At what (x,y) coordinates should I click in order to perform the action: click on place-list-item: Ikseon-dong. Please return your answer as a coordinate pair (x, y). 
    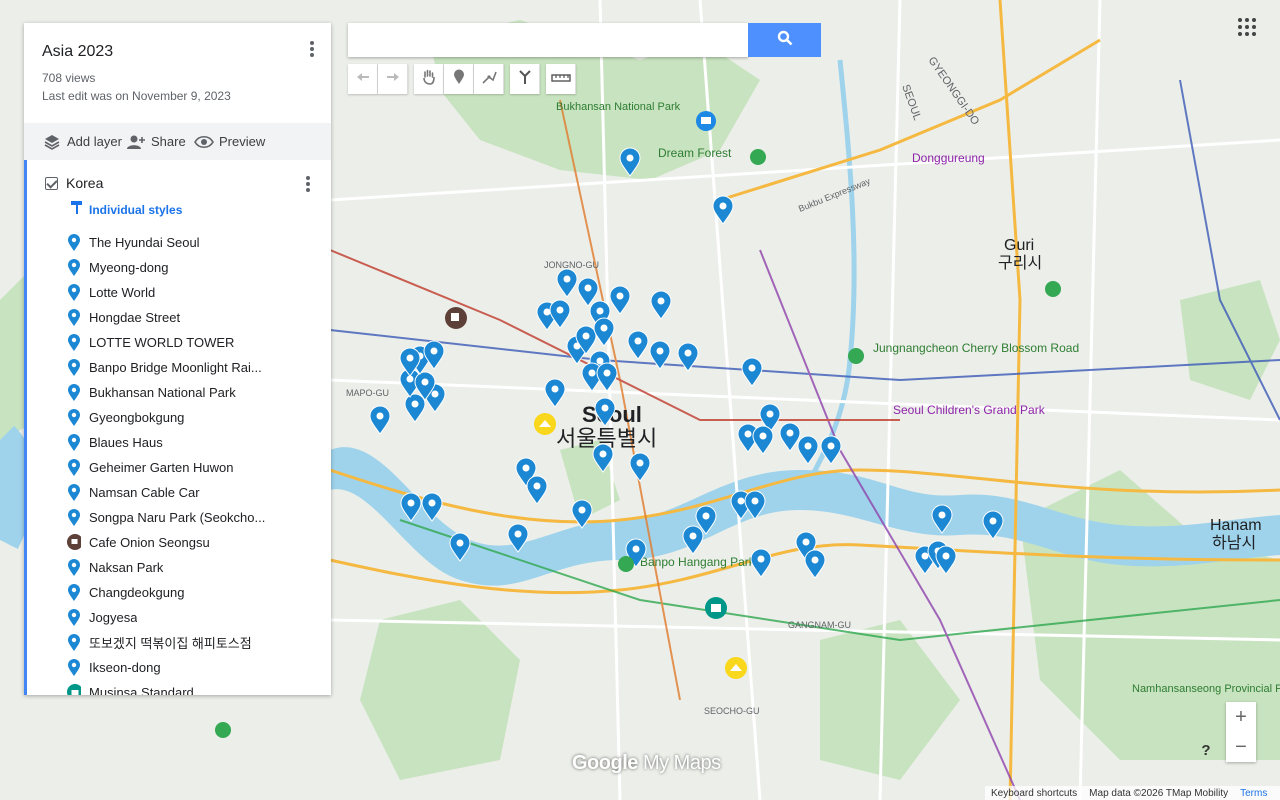
    Looking at the image, I should click on (194, 667).